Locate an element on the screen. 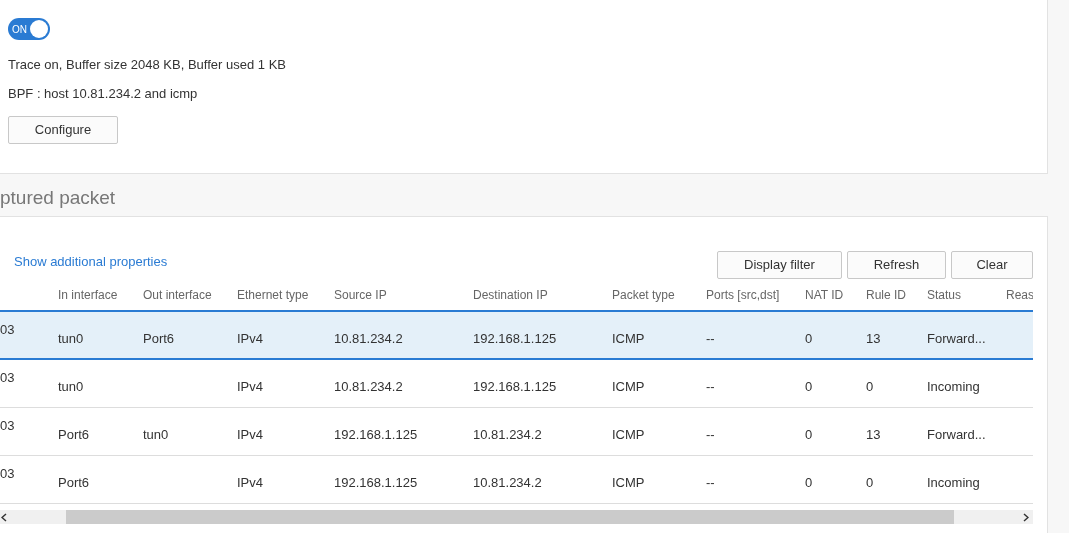 This screenshot has width=1069, height=533. toolbar-button: Refresh is located at coordinates (896, 265).